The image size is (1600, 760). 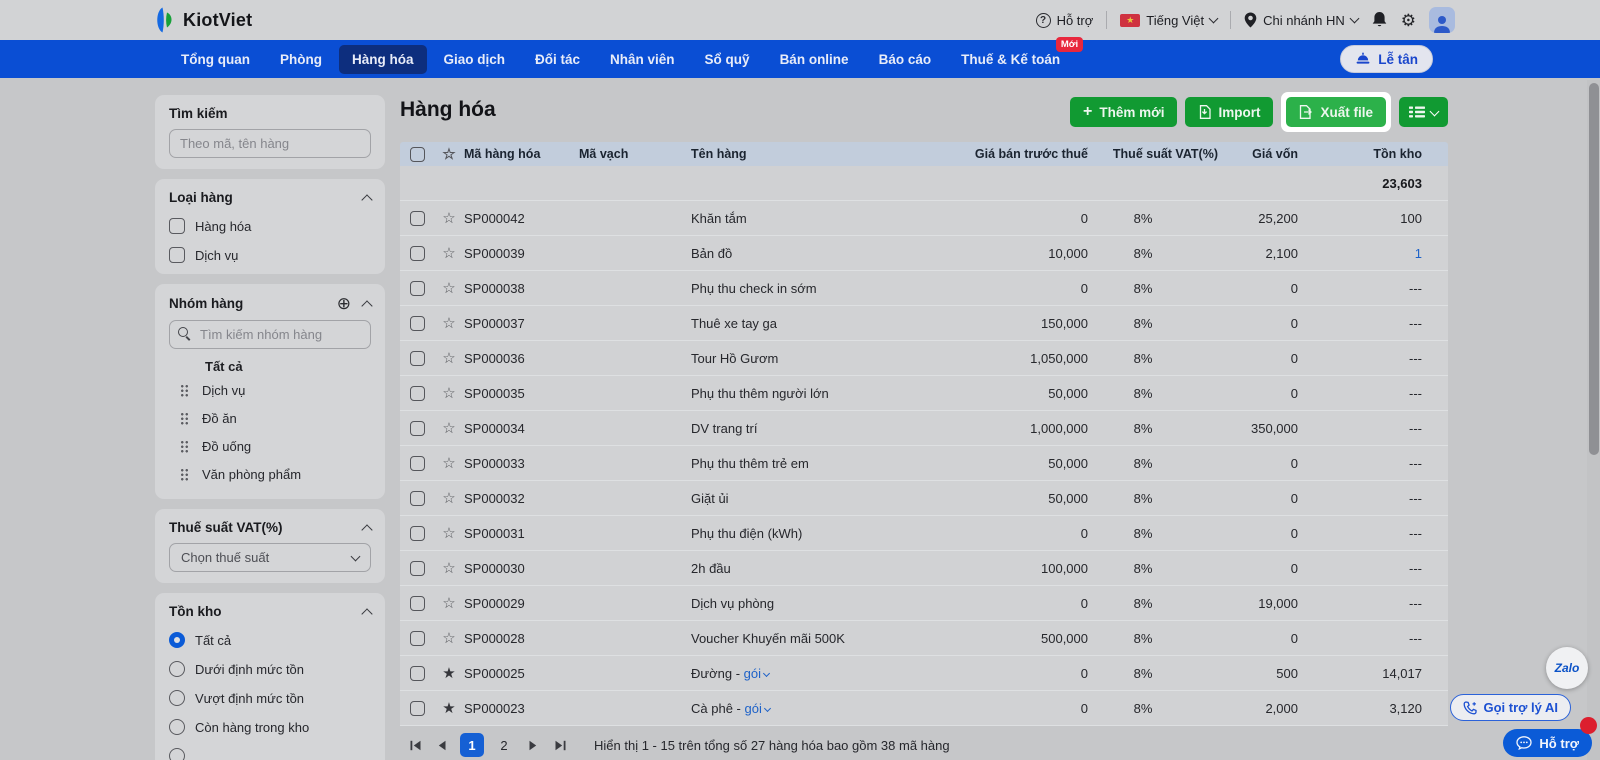 What do you see at coordinates (905, 59) in the screenshot?
I see `nav-tab: Báo cáo` at bounding box center [905, 59].